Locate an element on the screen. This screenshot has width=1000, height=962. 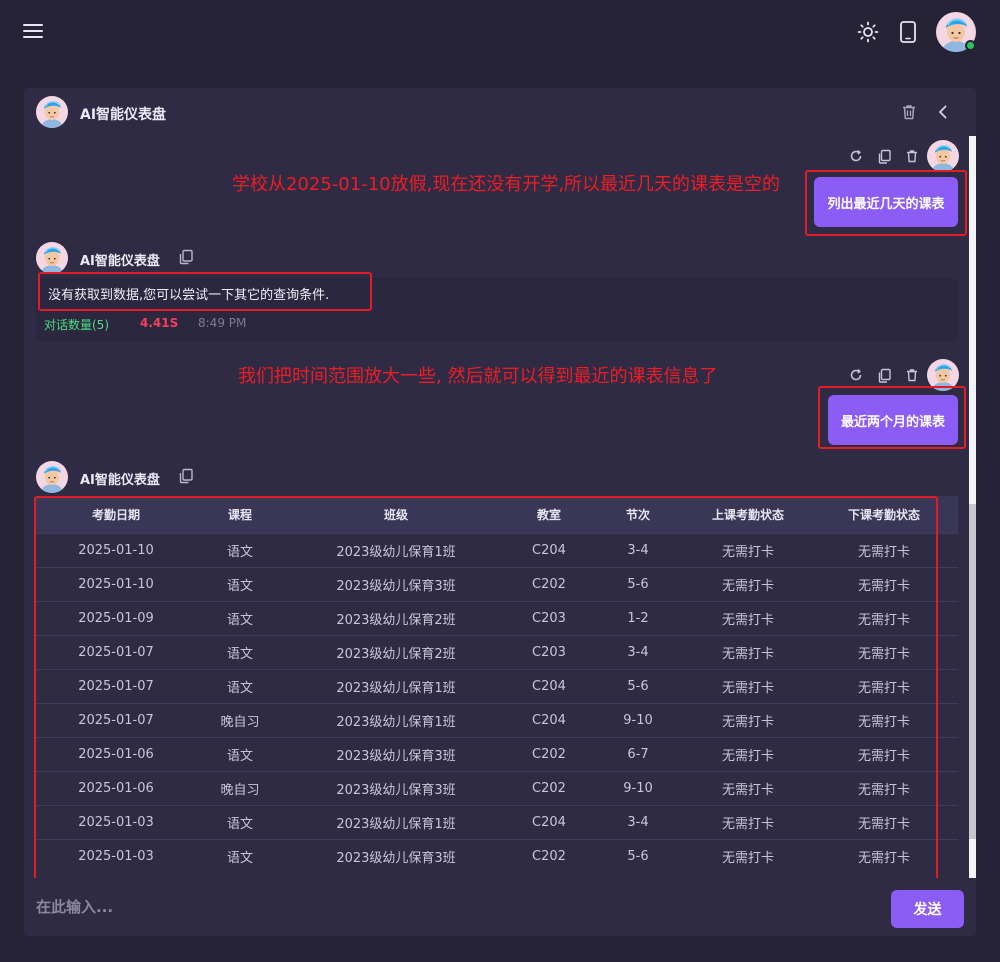
message-time: 8:49 PM is located at coordinates (222, 323).